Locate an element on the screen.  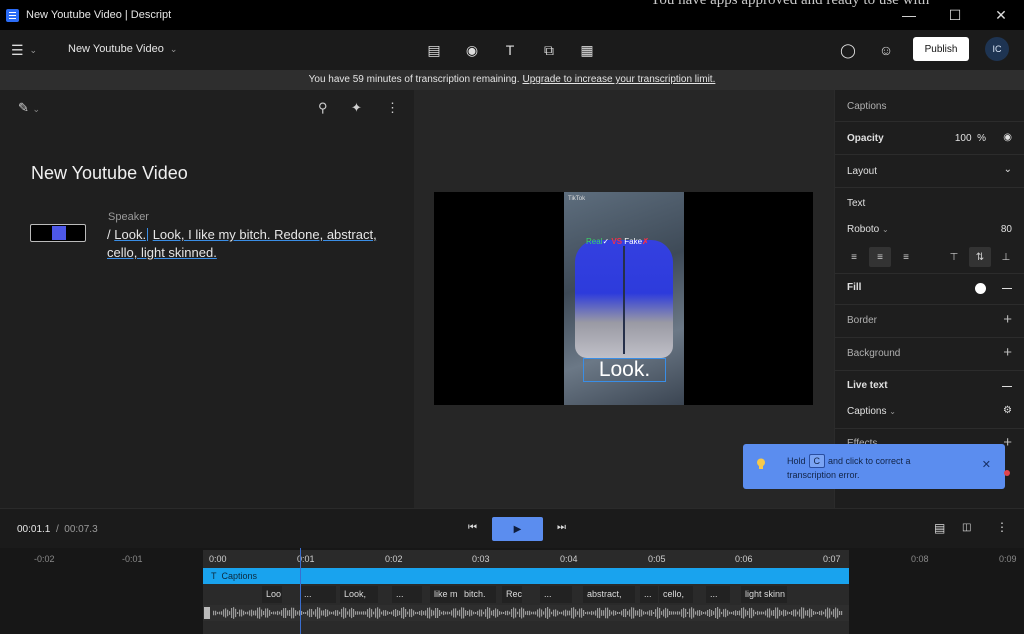
ruler-label: 0:09 is located at coordinates (1008, 559).